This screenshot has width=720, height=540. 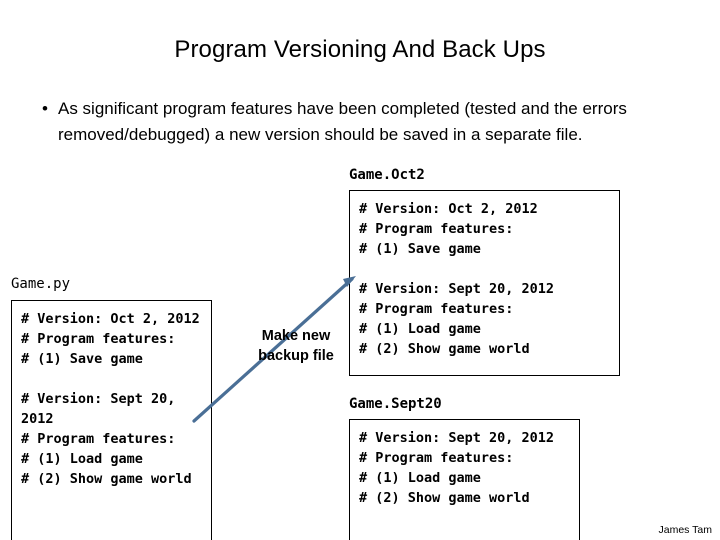 What do you see at coordinates (296, 346) in the screenshot?
I see `annotation-make-new-backup-file: Make new backup file` at bounding box center [296, 346].